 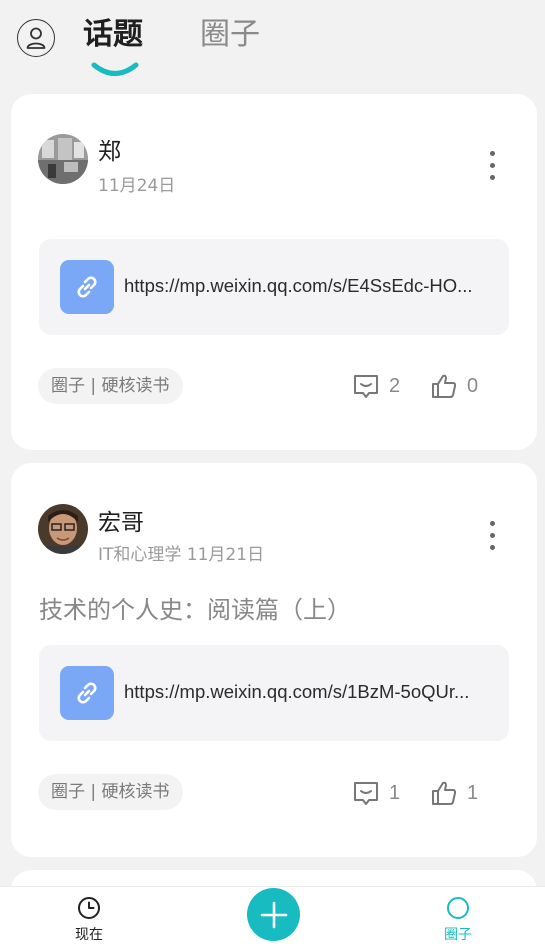 What do you see at coordinates (89, 920) in the screenshot?
I see `nav-item-now: 现在` at bounding box center [89, 920].